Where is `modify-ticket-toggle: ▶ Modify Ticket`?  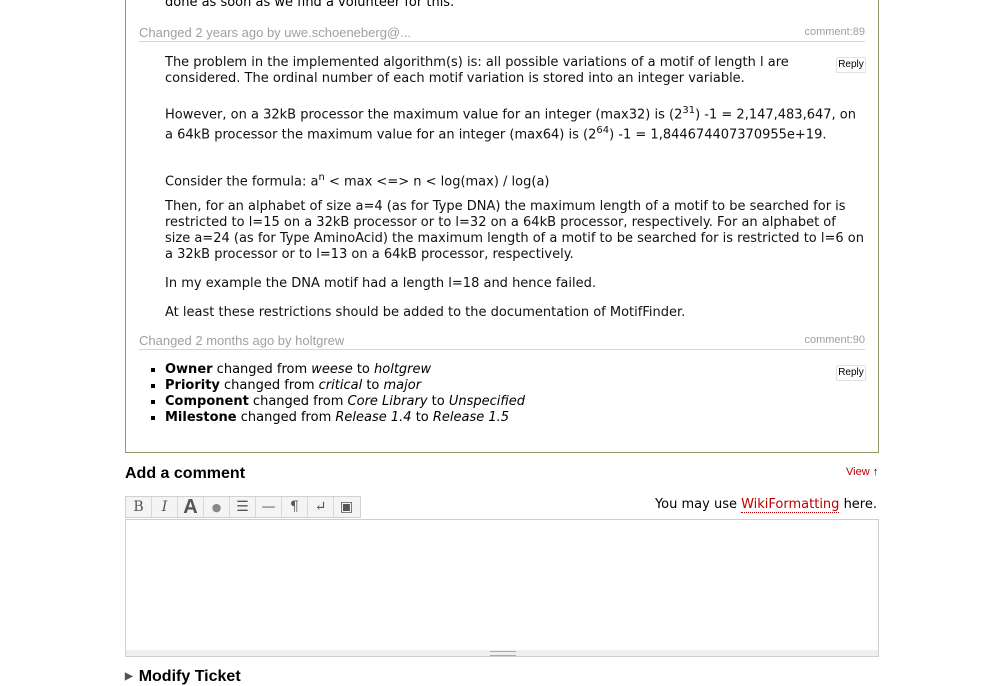
modify-ticket-toggle: ▶ Modify Ticket is located at coordinates (183, 677).